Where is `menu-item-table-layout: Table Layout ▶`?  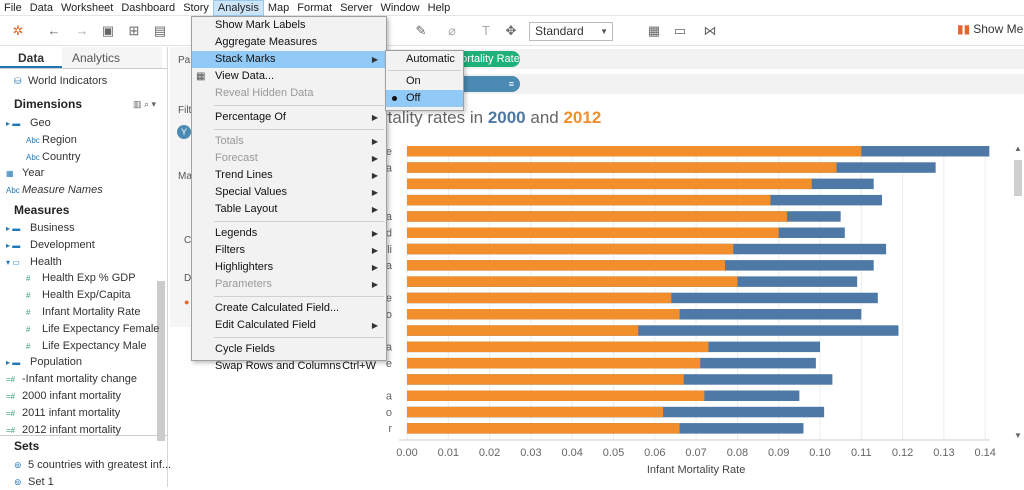 menu-item-table-layout: Table Layout ▶ is located at coordinates (289, 209).